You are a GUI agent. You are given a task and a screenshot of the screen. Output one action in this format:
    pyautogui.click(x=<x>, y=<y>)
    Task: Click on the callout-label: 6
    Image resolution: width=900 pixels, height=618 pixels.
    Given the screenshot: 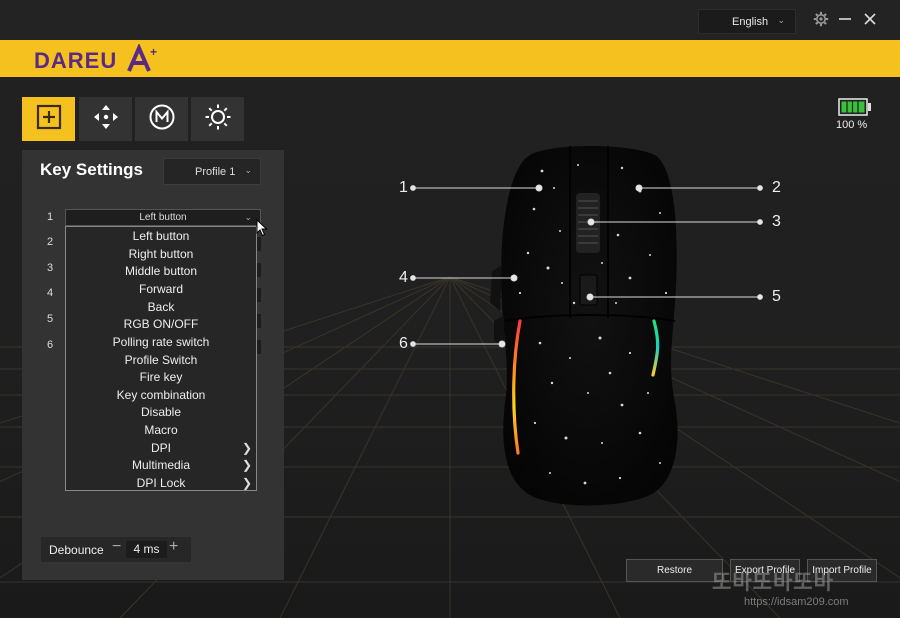 What is the action you would take?
    pyautogui.click(x=403, y=343)
    